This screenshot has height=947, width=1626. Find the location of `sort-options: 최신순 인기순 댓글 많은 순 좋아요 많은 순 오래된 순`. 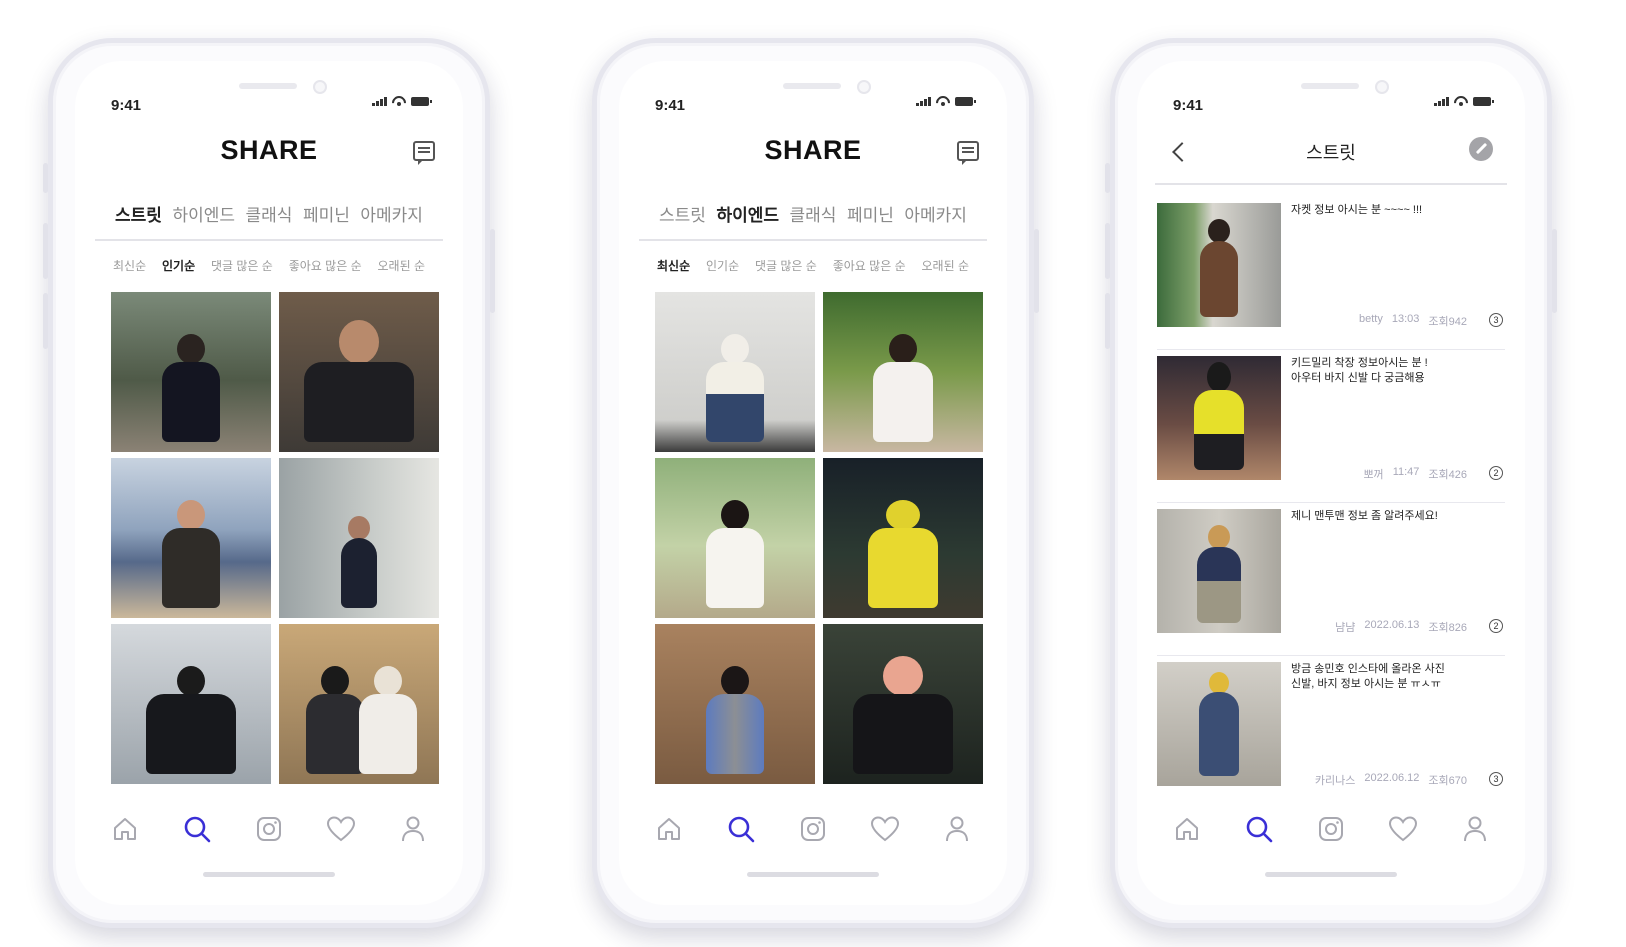

sort-options: 최신순 인기순 댓글 많은 순 좋아요 많은 순 오래된 순 is located at coordinates (813, 265).